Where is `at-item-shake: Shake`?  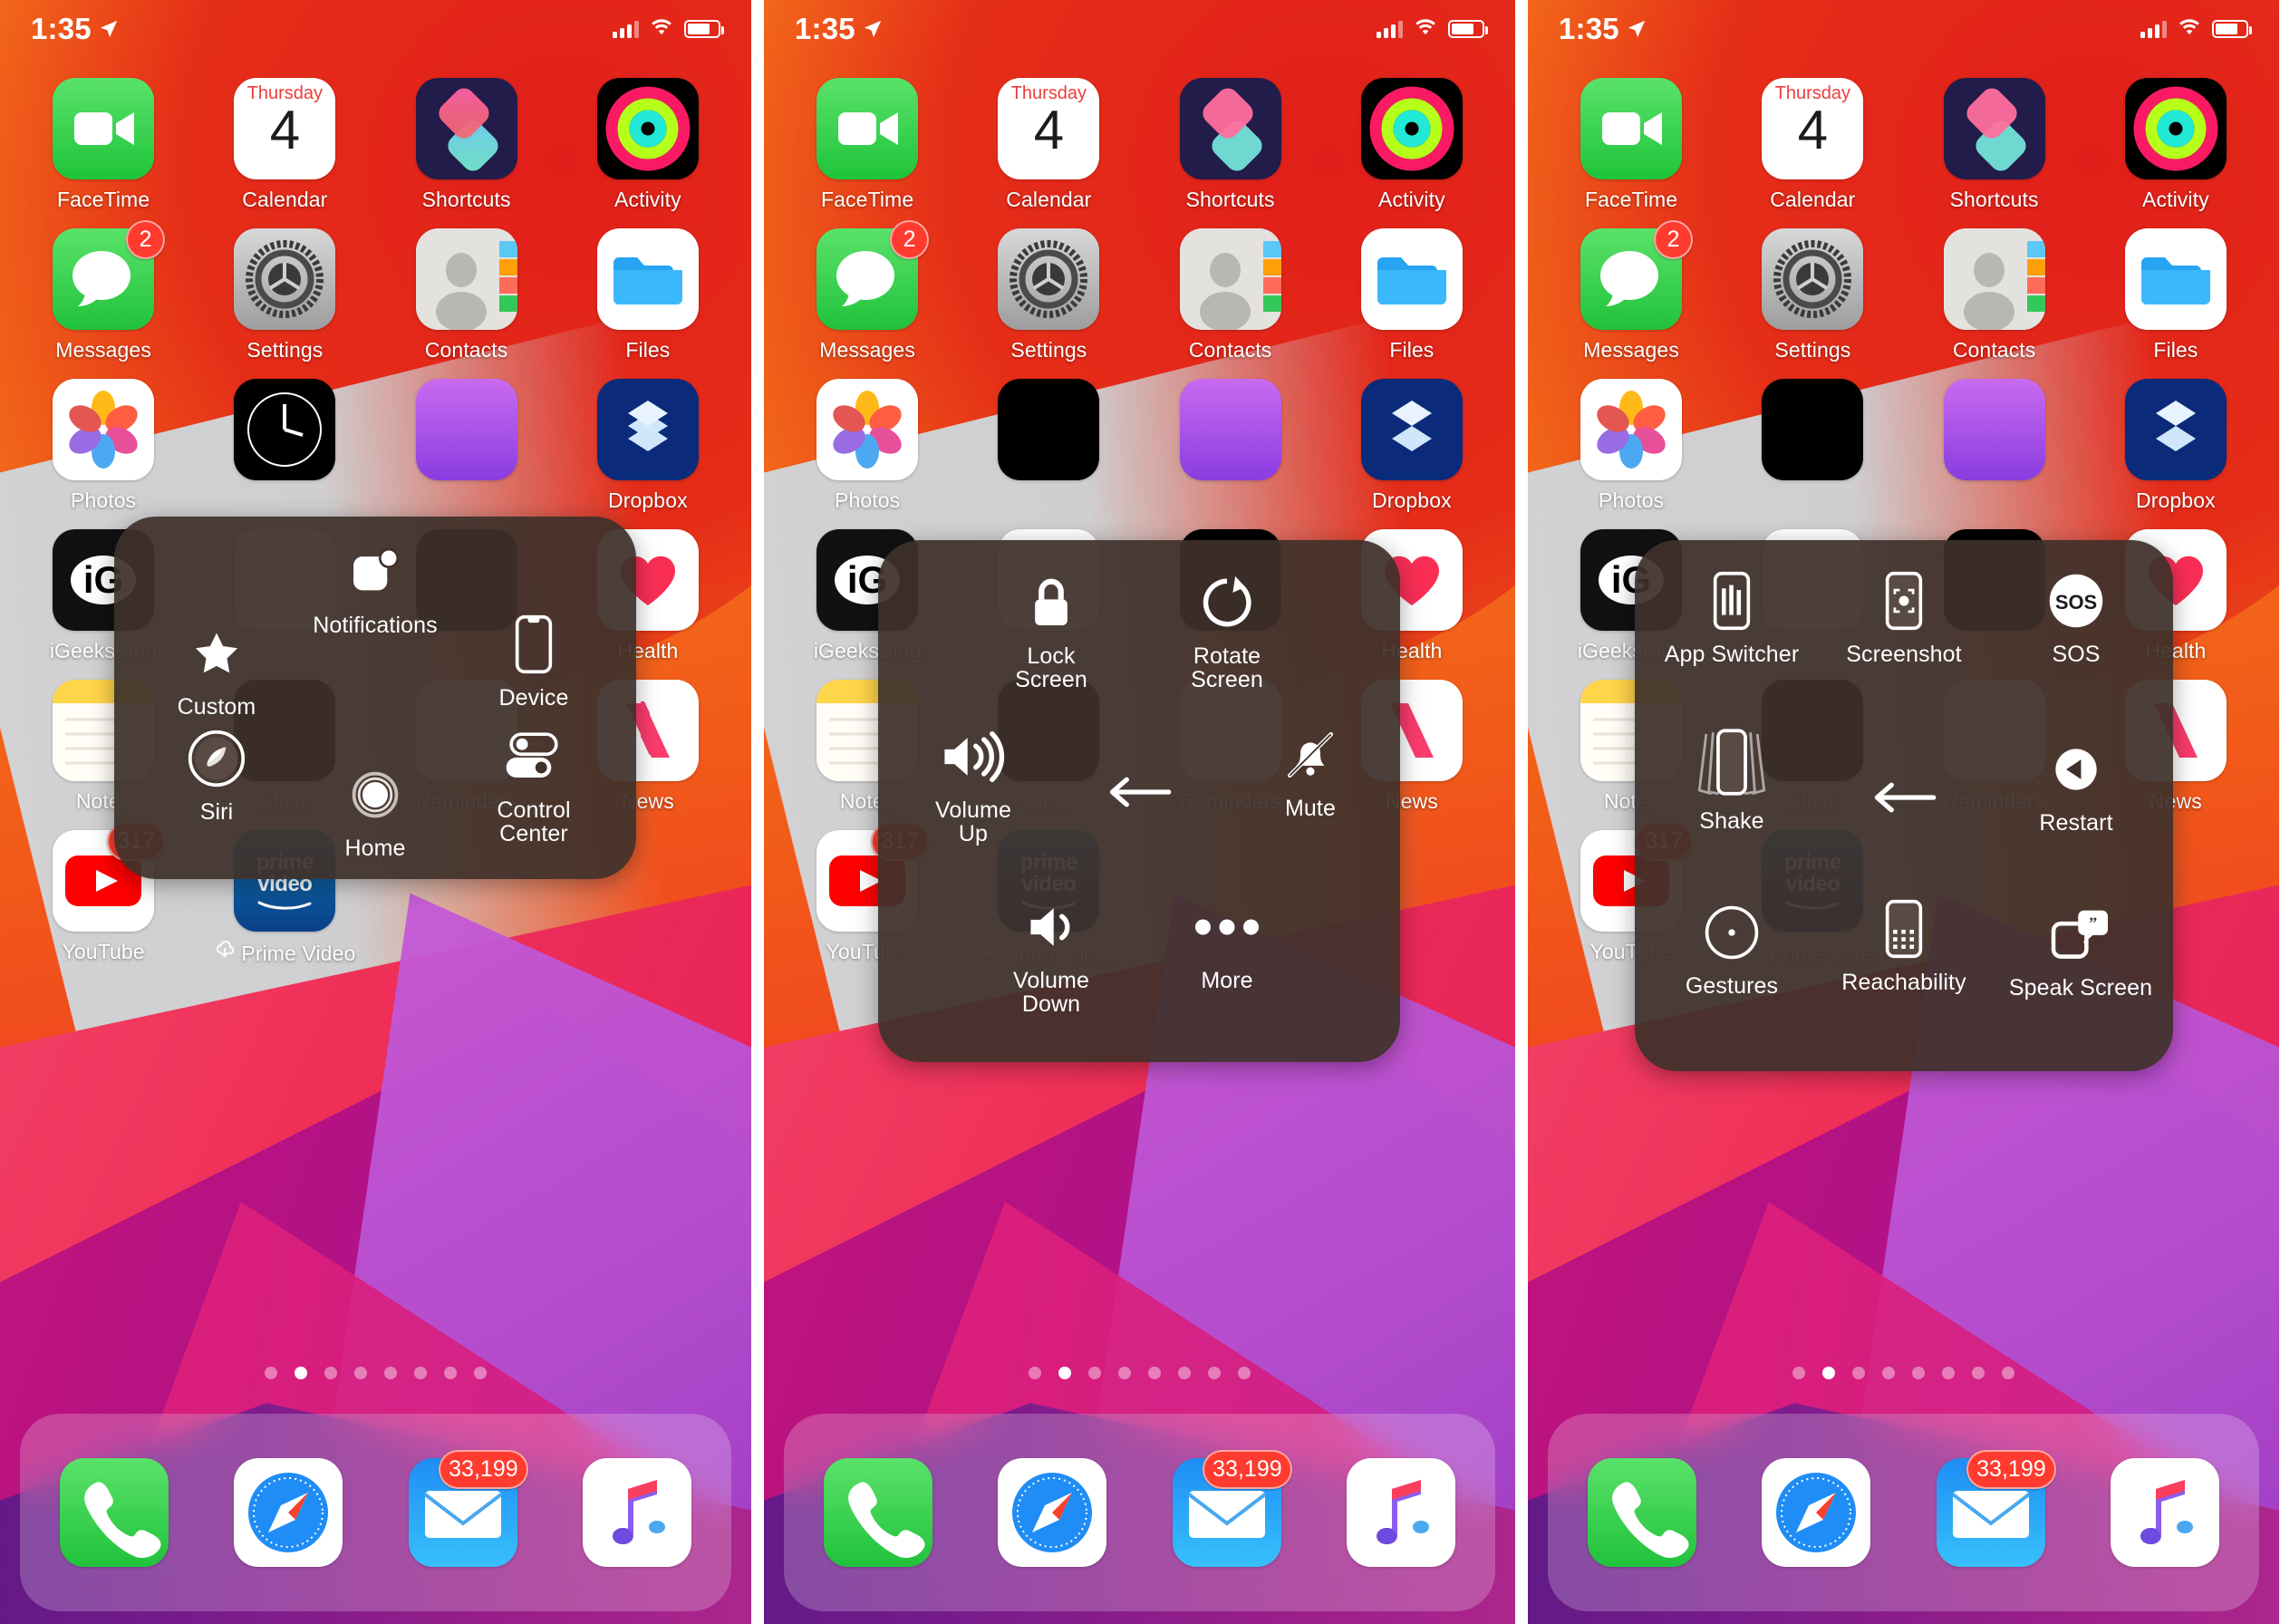 at-item-shake: Shake is located at coordinates (1732, 777).